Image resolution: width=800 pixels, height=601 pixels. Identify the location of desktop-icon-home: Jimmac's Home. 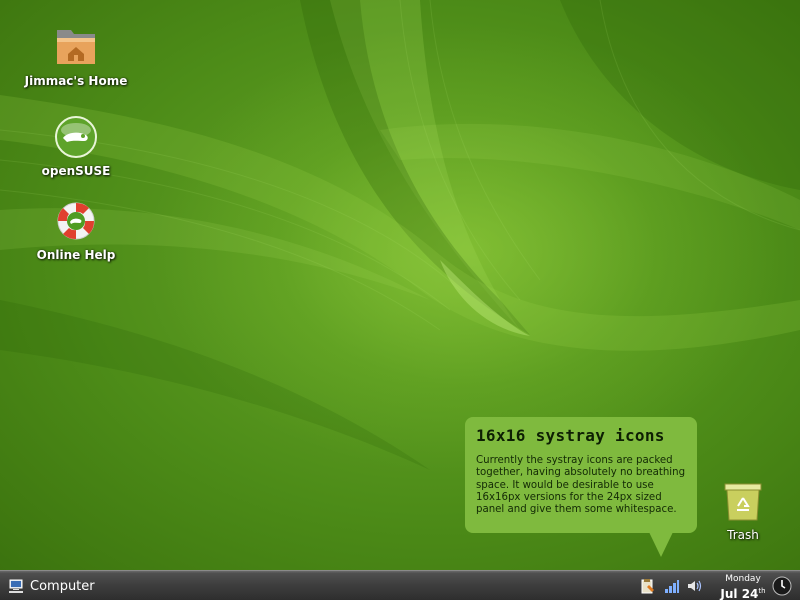
(76, 56).